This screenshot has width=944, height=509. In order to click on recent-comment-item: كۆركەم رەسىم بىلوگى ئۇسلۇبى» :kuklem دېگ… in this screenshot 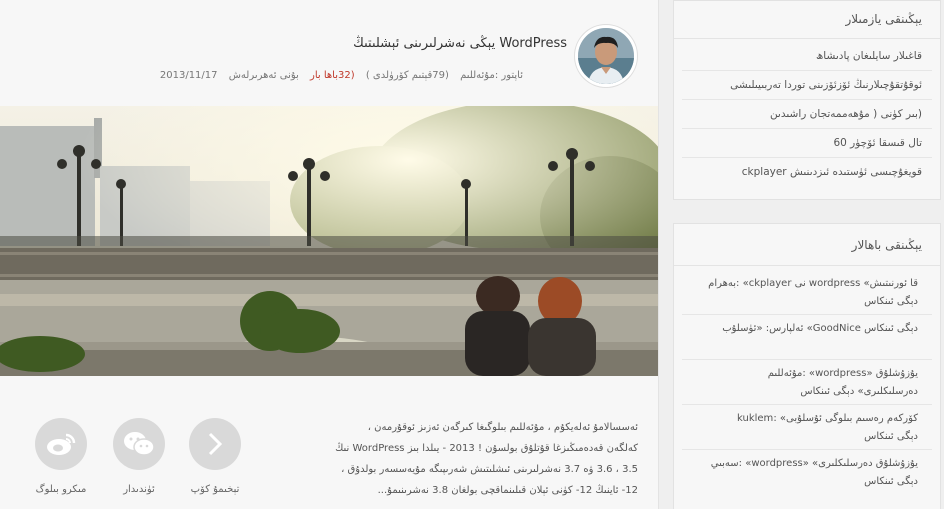, I will do `click(807, 427)`.